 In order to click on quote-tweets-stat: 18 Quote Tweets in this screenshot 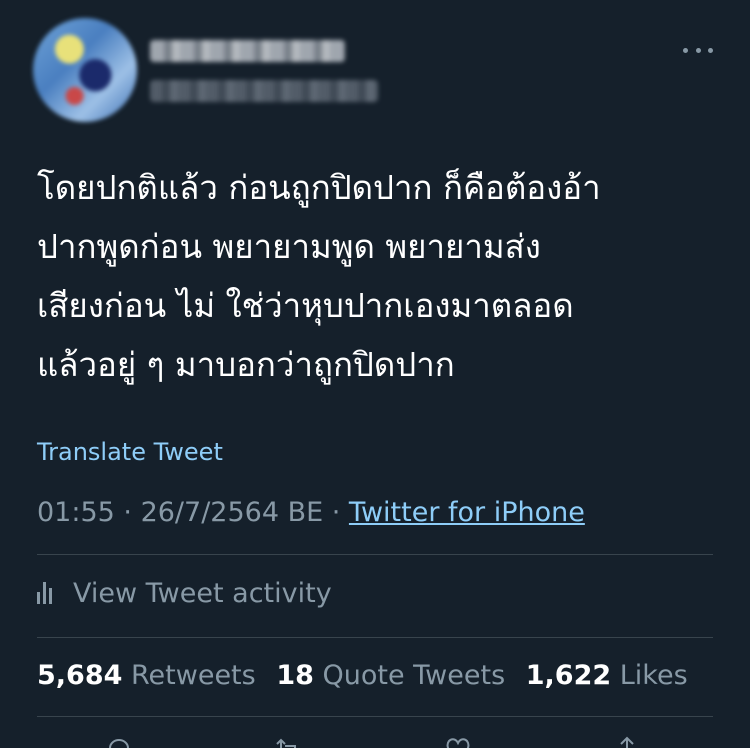, I will do `click(390, 675)`.